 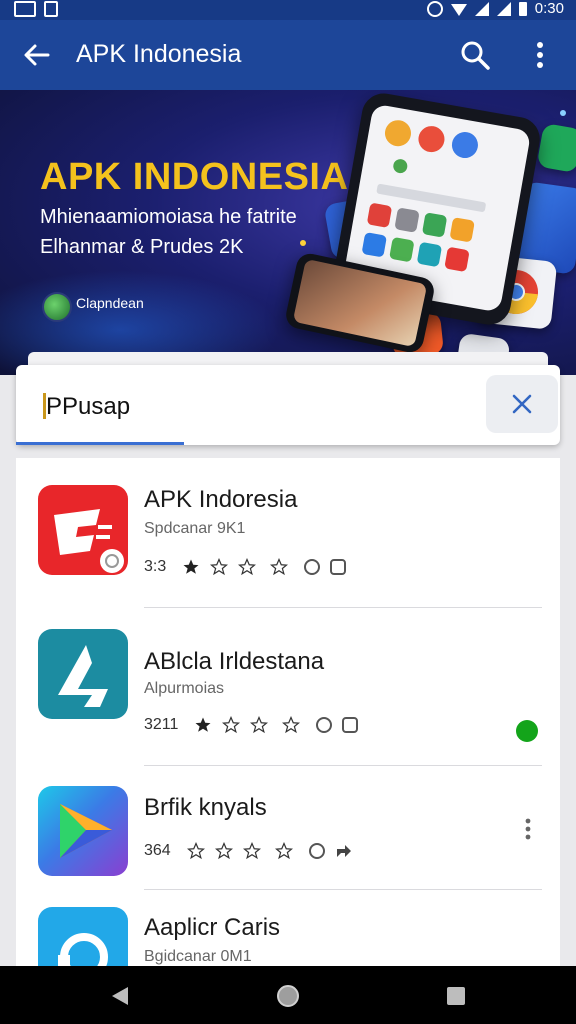 What do you see at coordinates (481, 8) in the screenshot?
I see `signal-icon` at bounding box center [481, 8].